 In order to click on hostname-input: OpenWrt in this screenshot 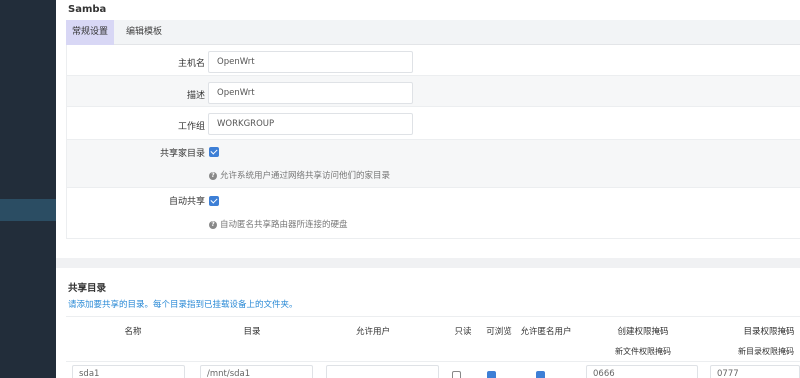, I will do `click(310, 62)`.